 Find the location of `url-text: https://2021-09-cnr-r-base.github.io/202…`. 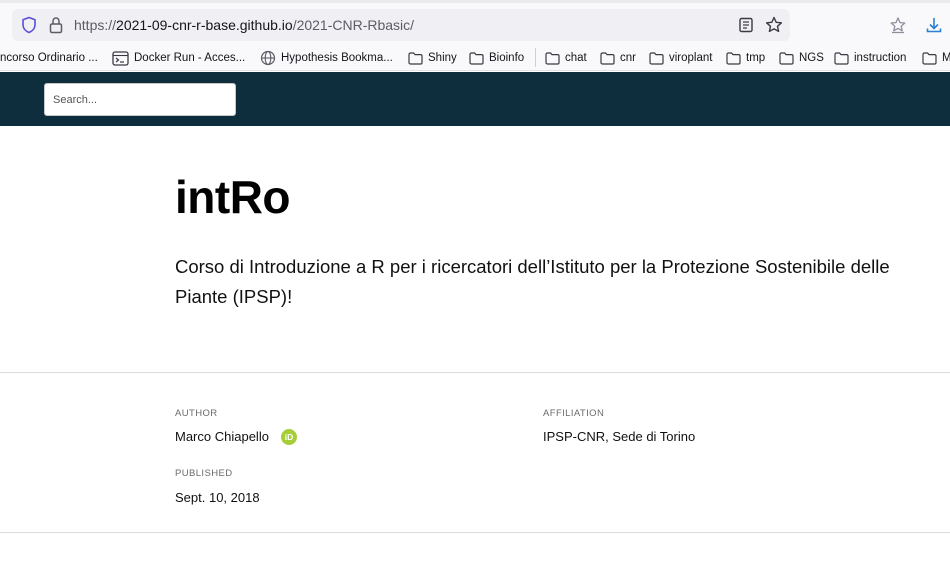

url-text: https://2021-09-cnr-r-base.github.io/202… is located at coordinates (244, 25).